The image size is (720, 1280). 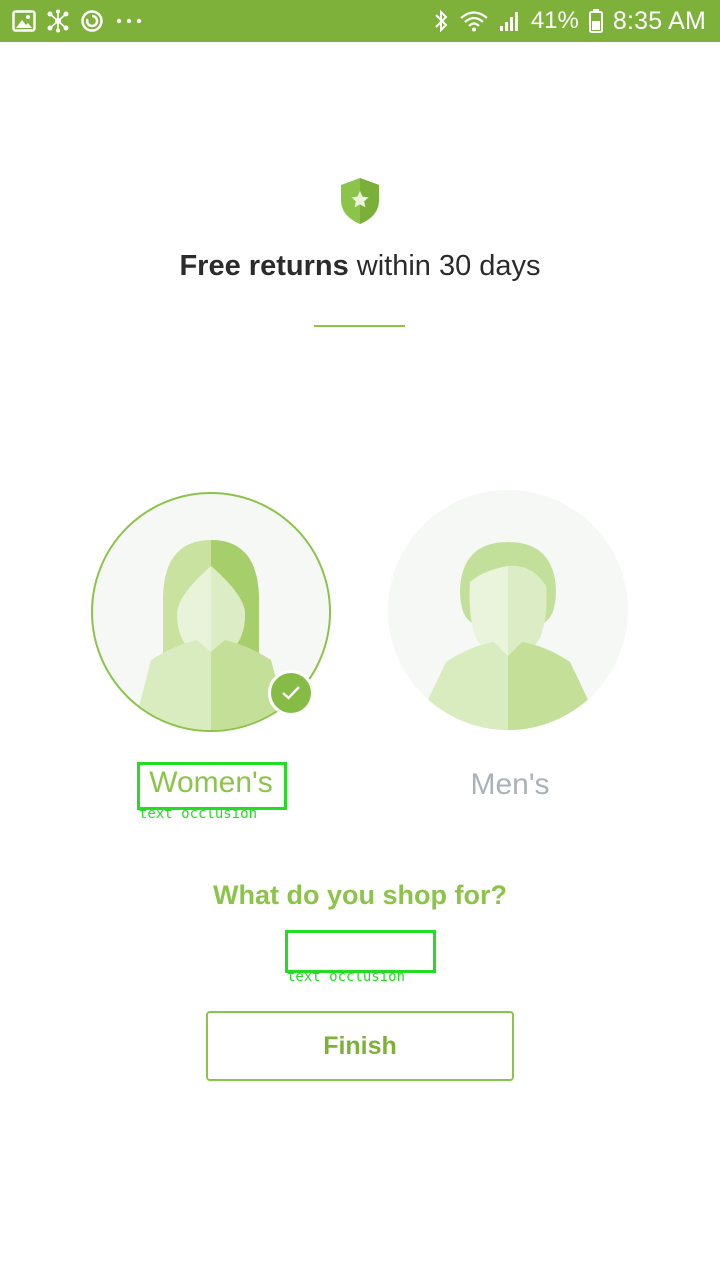 I want to click on page-title-rest: within 30 days, so click(x=444, y=266).